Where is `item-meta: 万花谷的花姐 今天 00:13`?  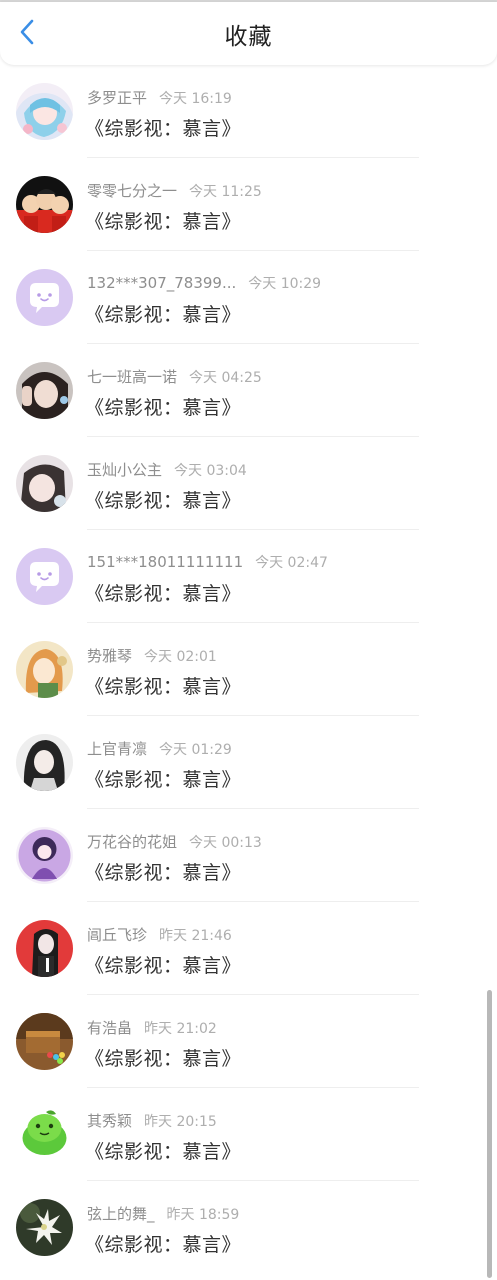
item-meta: 万花谷的花姐 今天 00:13 is located at coordinates (174, 841).